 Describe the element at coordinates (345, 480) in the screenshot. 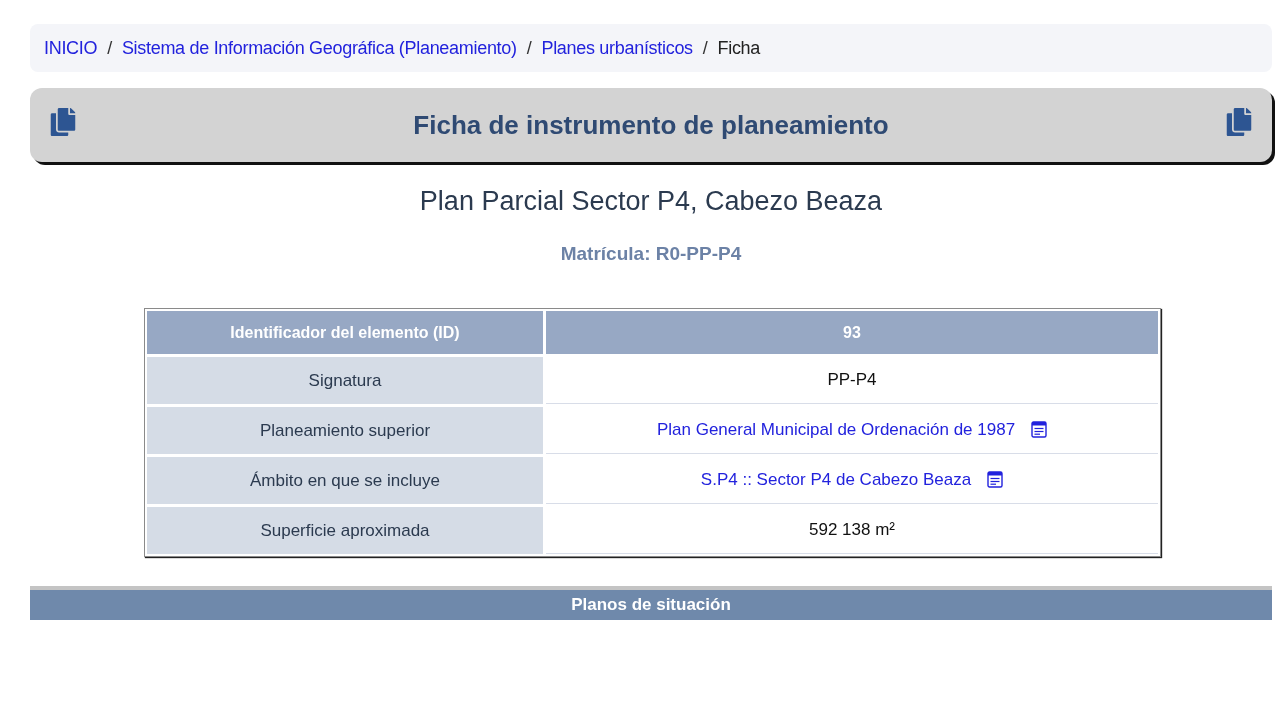

I see `label-cell: Ámbito en que se incluye` at that location.